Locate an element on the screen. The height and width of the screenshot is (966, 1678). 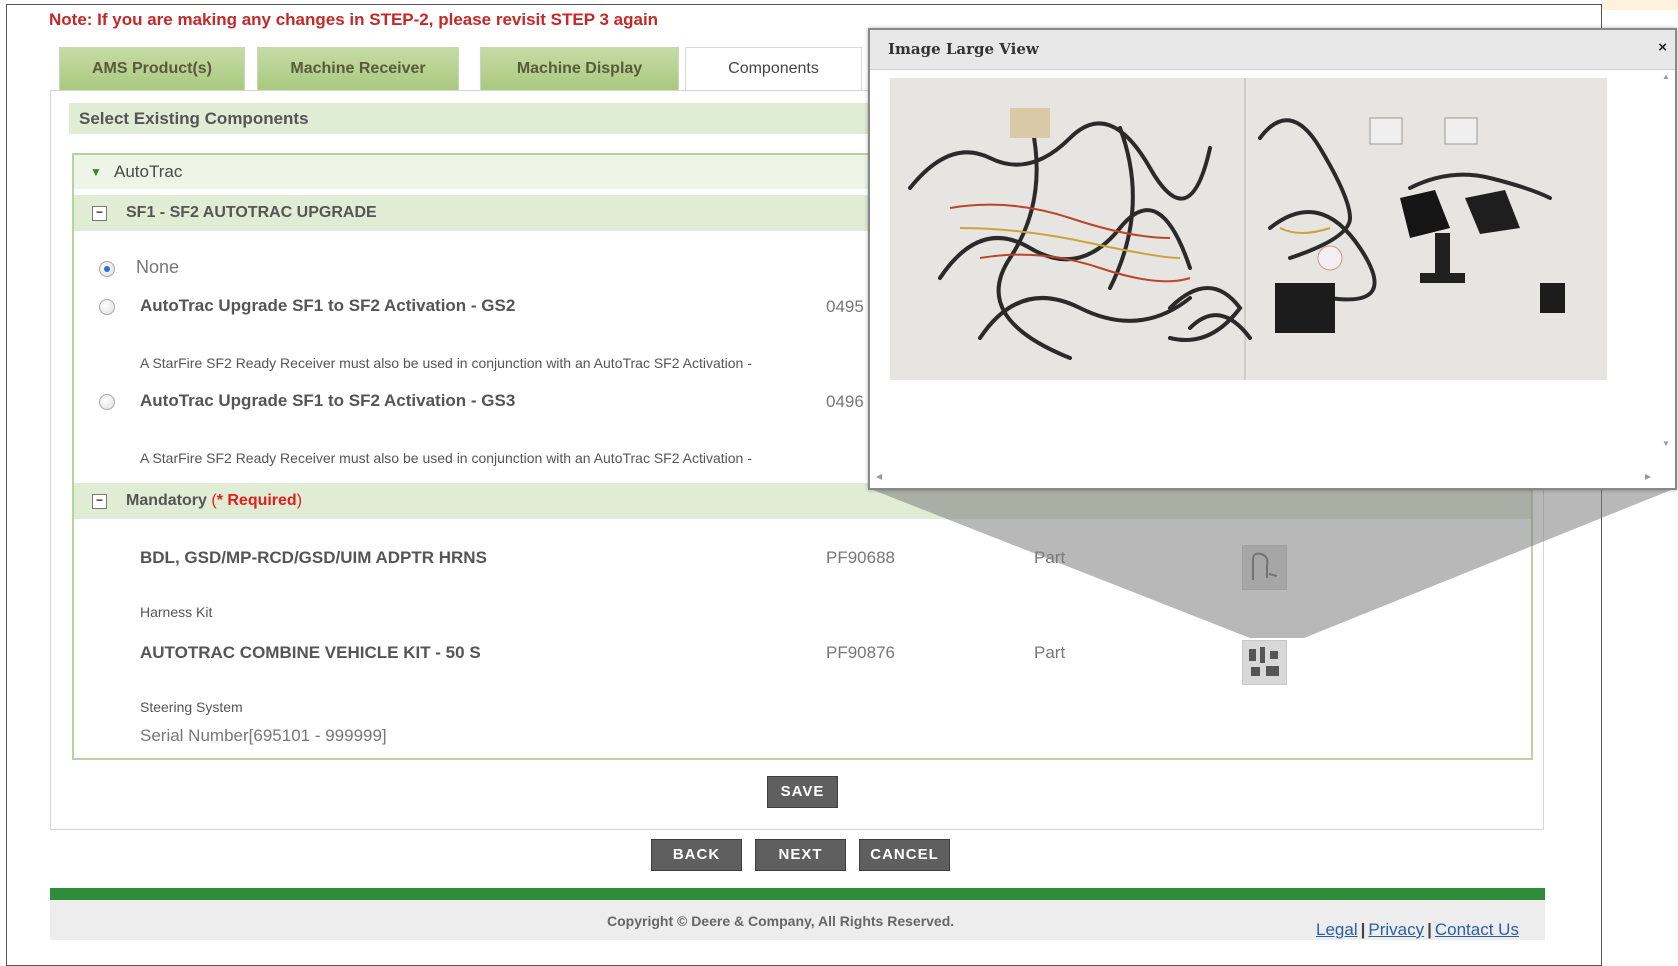
mandatory-item-2-type: Part is located at coordinates (1050, 652).